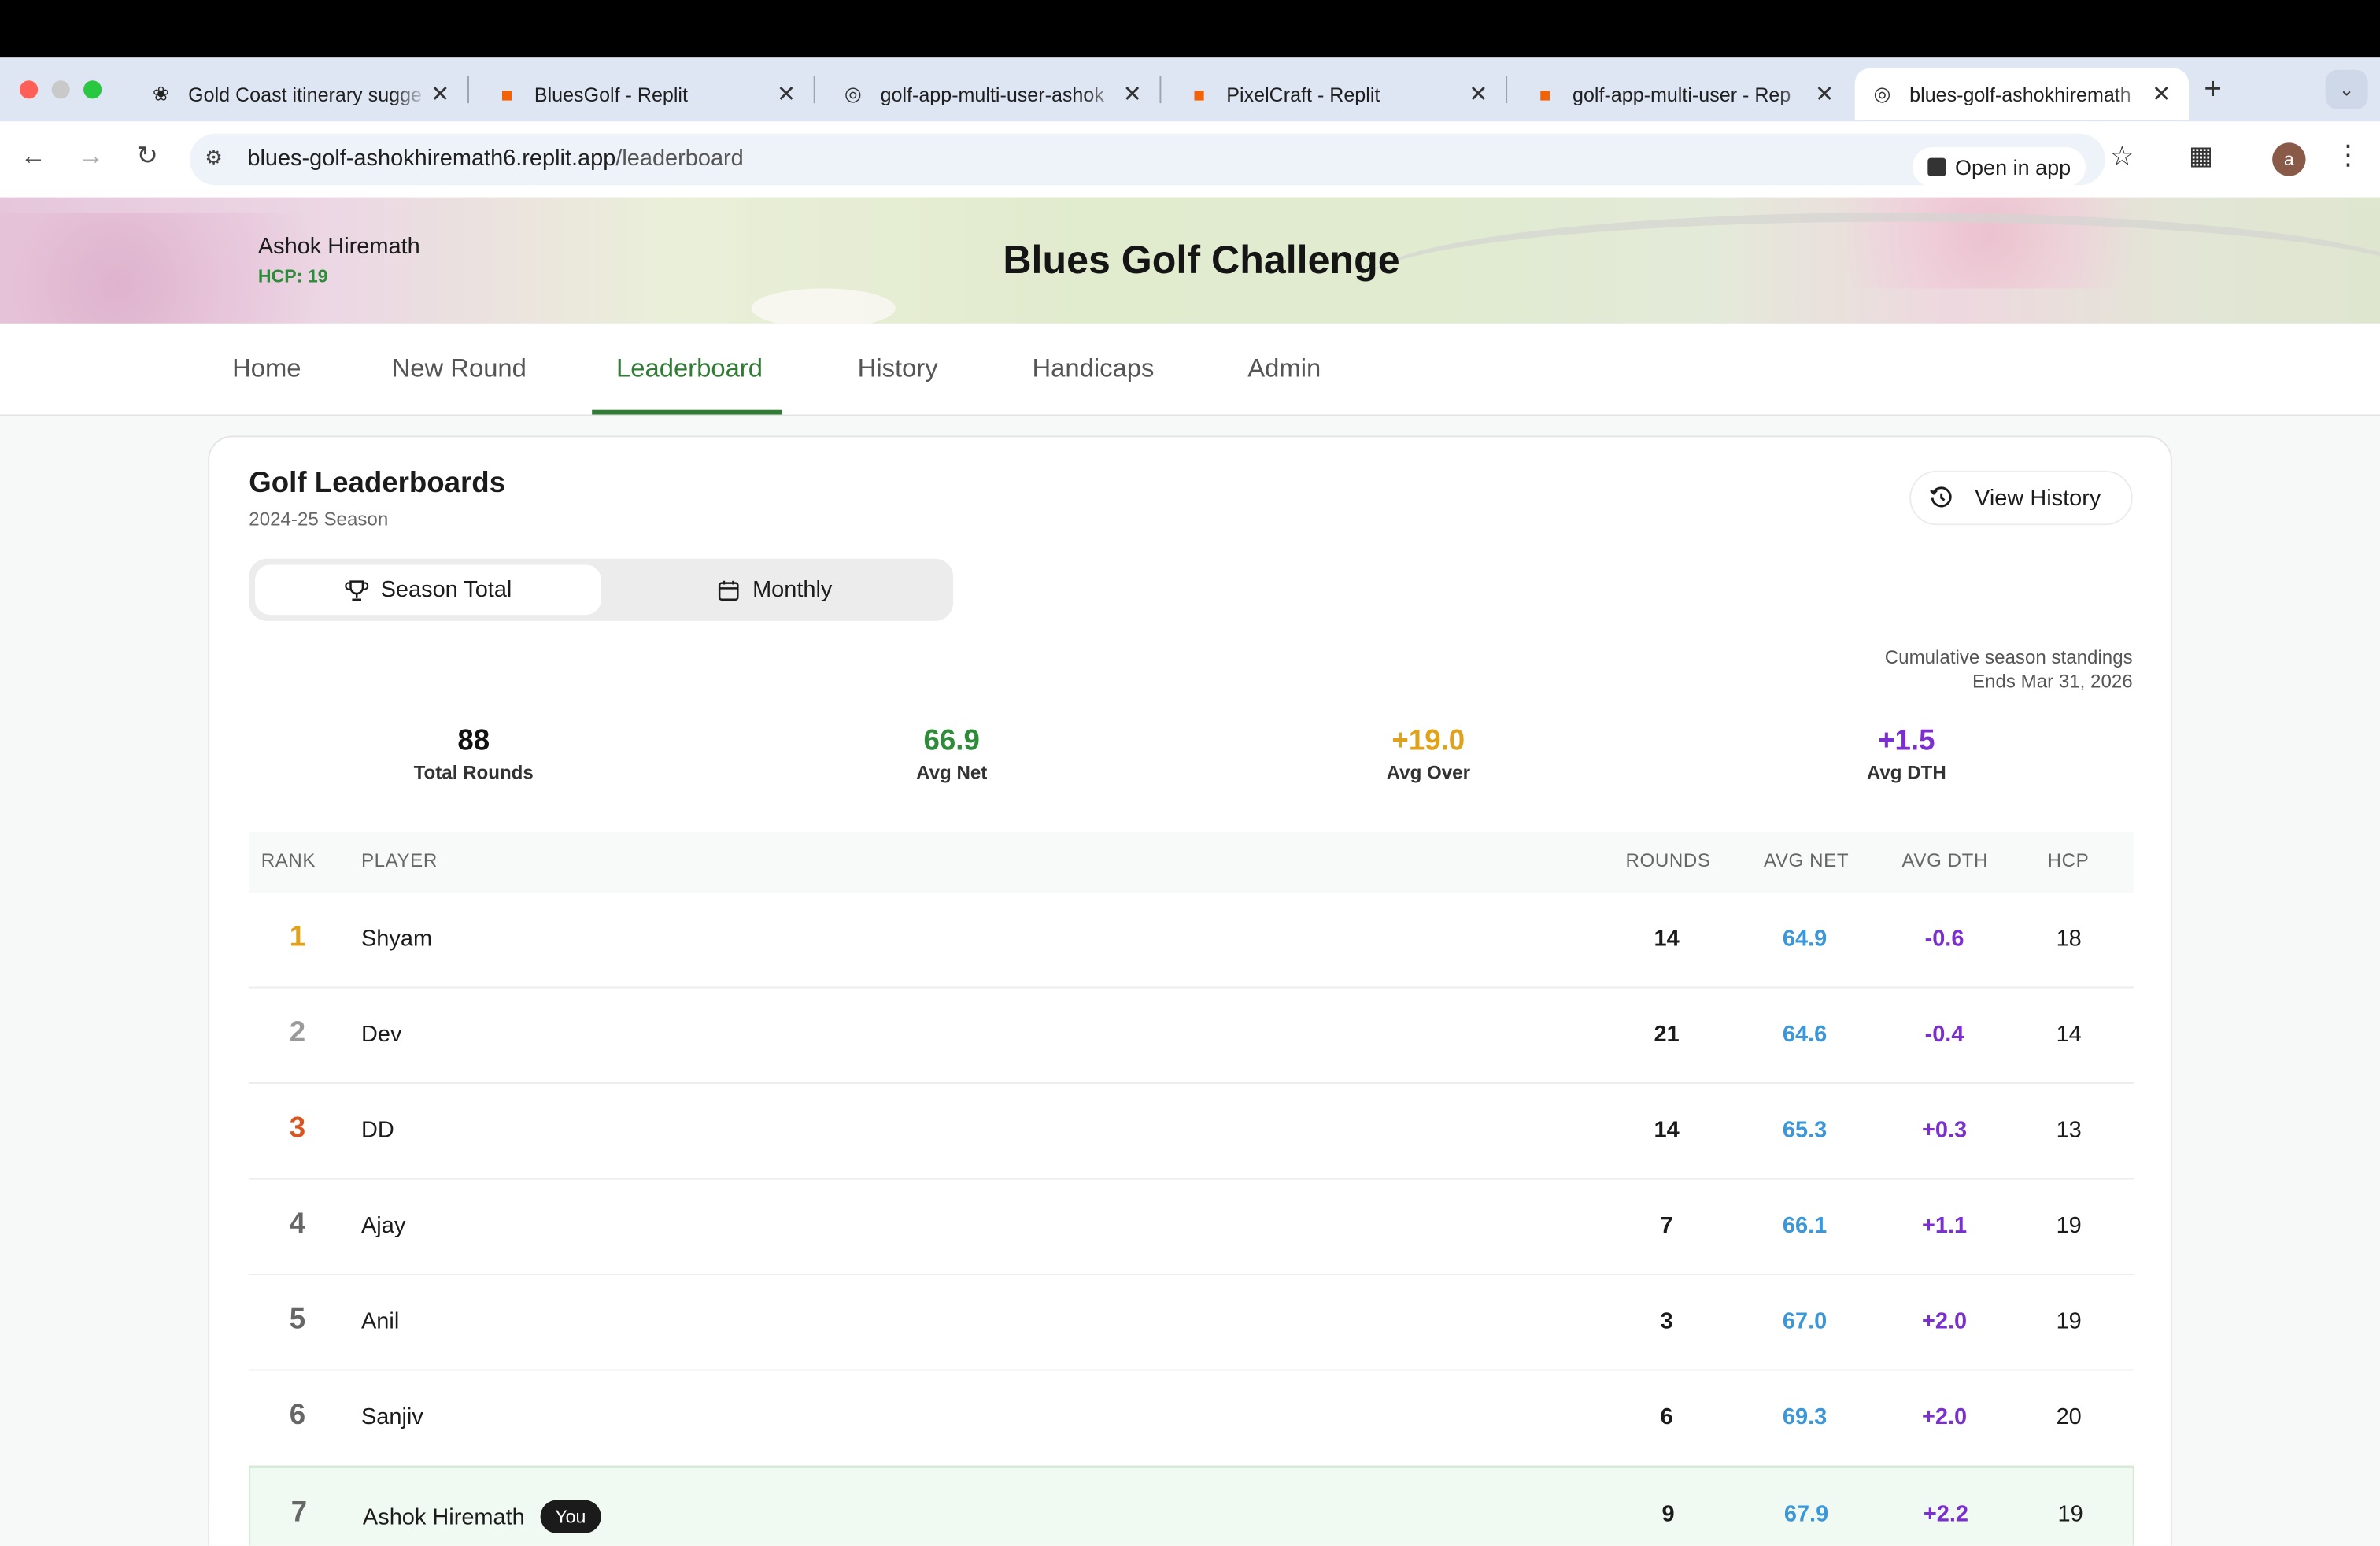 The width and height of the screenshot is (2380, 1546). I want to click on column-player: PLAYER, so click(399, 861).